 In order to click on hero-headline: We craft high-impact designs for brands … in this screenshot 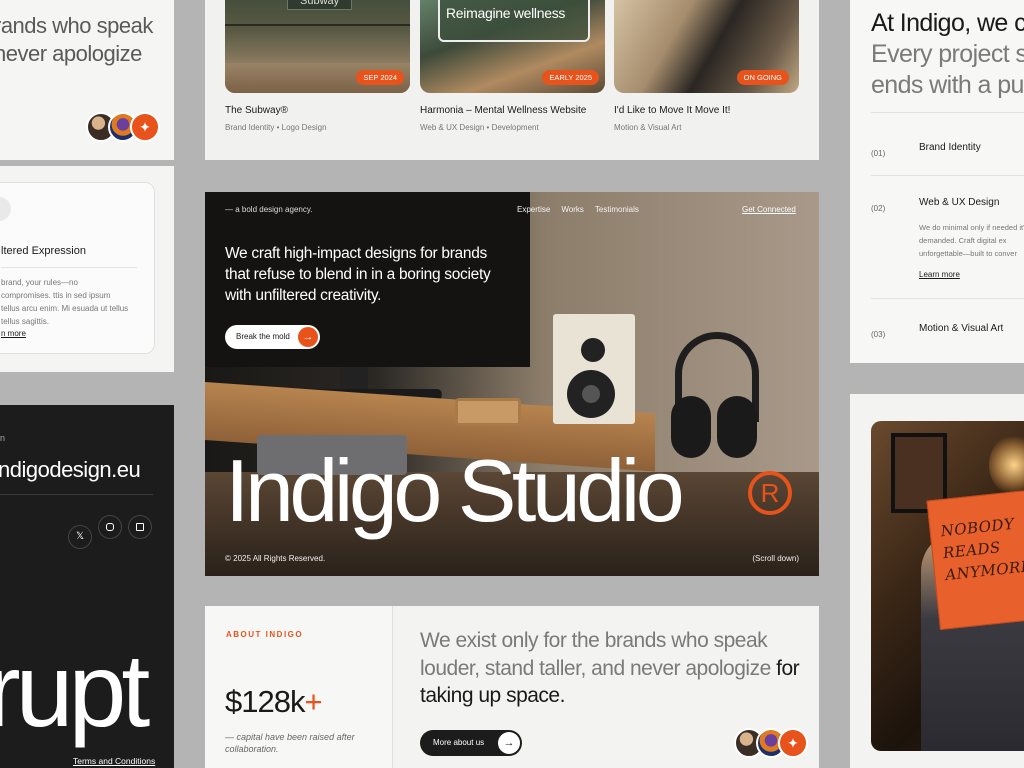, I will do `click(358, 274)`.